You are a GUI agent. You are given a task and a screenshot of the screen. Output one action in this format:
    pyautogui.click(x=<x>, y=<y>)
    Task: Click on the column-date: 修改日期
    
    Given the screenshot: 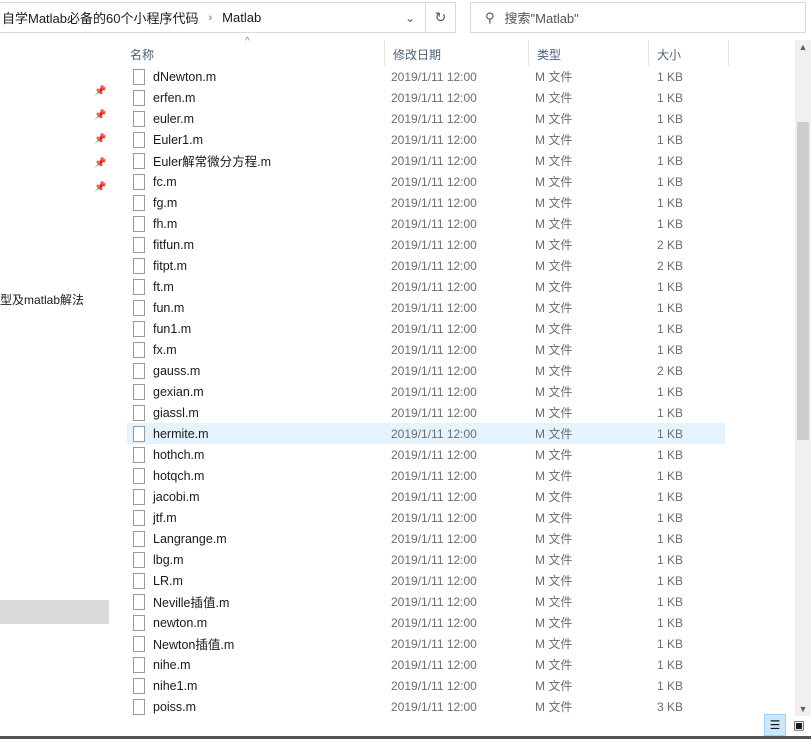 What is the action you would take?
    pyautogui.click(x=457, y=53)
    